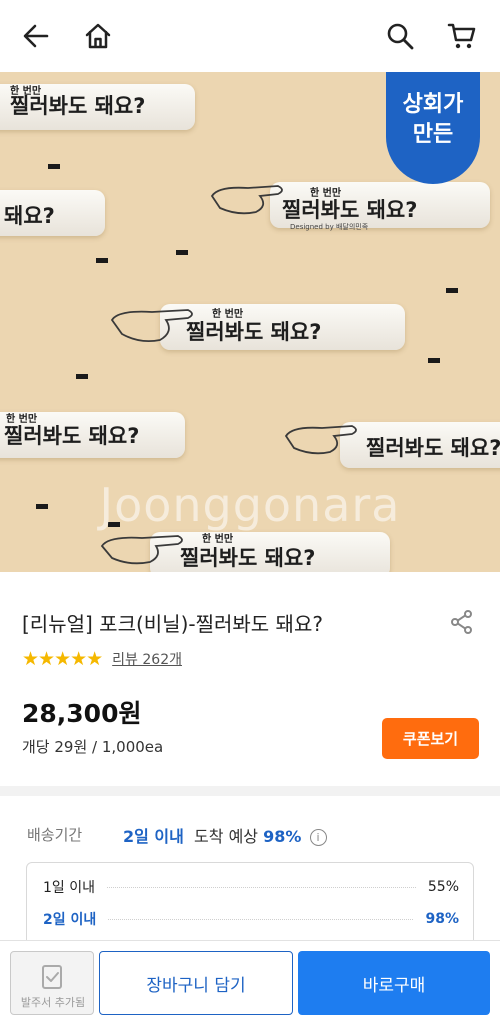  I want to click on arrow-left-icon, so click(36, 36).